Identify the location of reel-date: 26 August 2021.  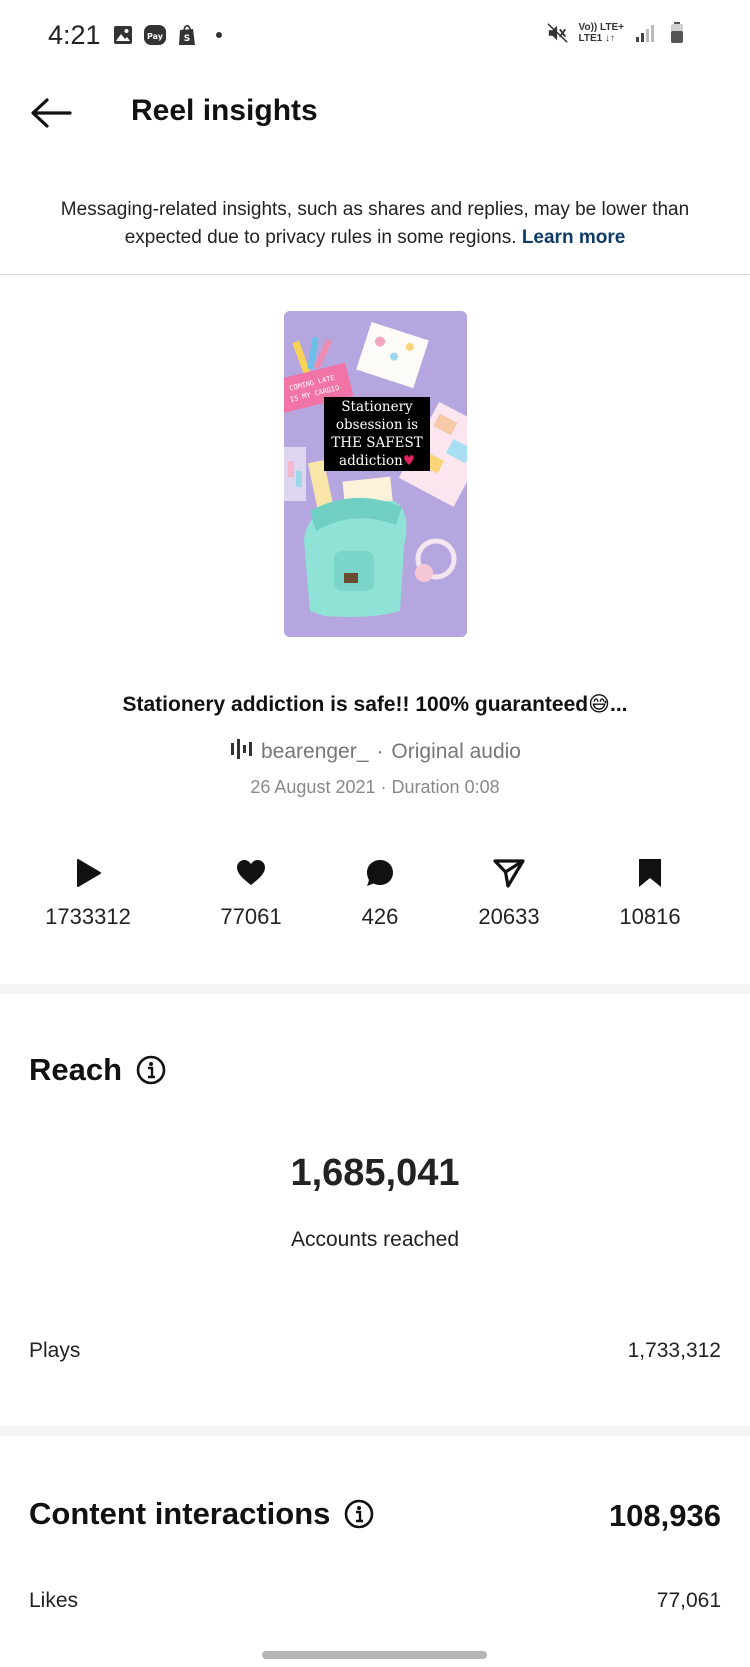
(313, 787).